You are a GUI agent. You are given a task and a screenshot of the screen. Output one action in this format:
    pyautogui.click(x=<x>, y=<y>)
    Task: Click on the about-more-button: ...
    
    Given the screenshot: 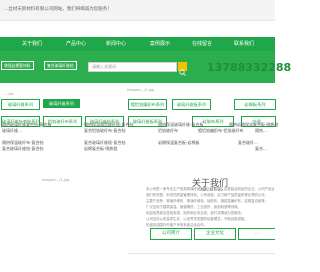 What is the action you would take?
    pyautogui.click(x=256, y=234)
    